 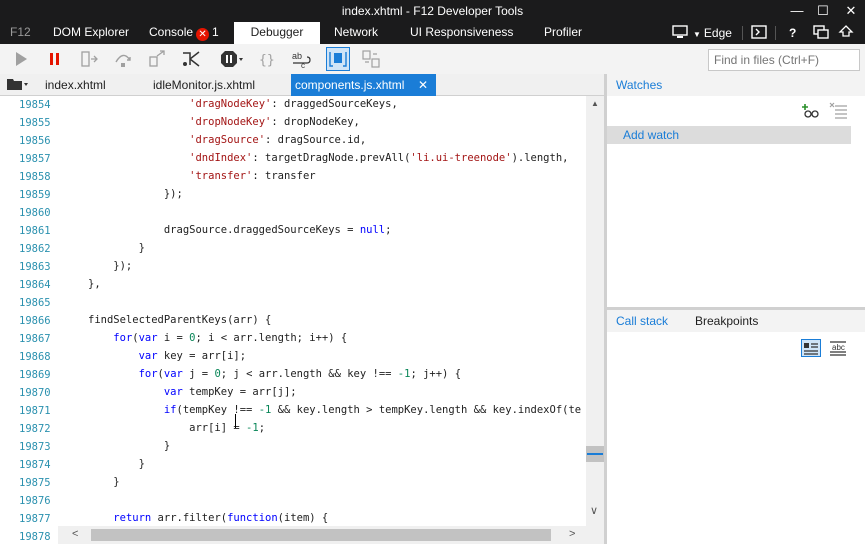 I want to click on just-my-code-toggle, so click(x=338, y=59).